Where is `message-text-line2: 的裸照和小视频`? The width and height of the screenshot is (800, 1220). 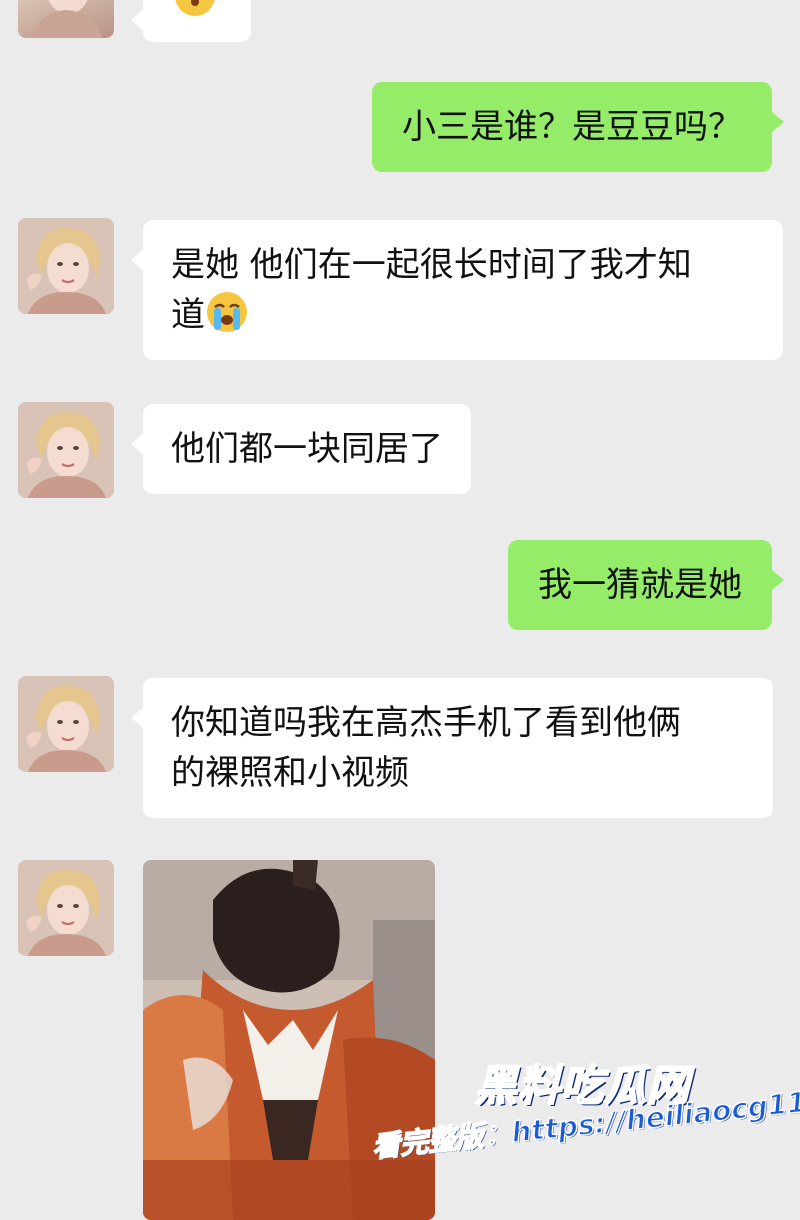
message-text-line2: 的裸照和小视频 is located at coordinates (290, 773).